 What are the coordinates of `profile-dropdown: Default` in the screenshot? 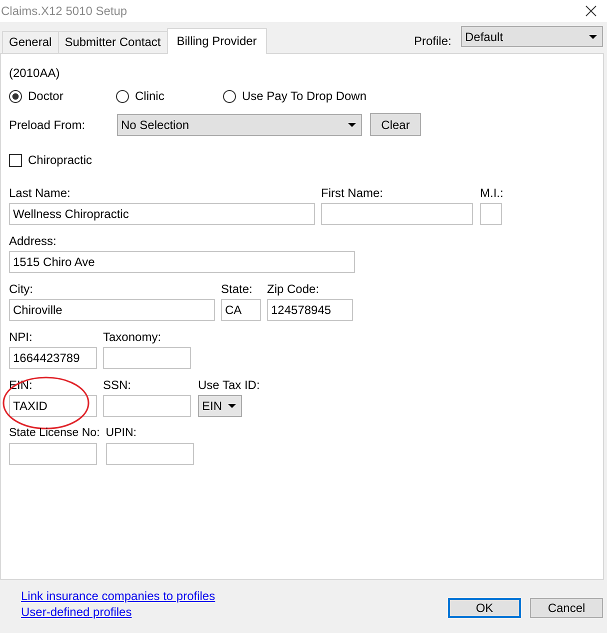 It's located at (532, 36).